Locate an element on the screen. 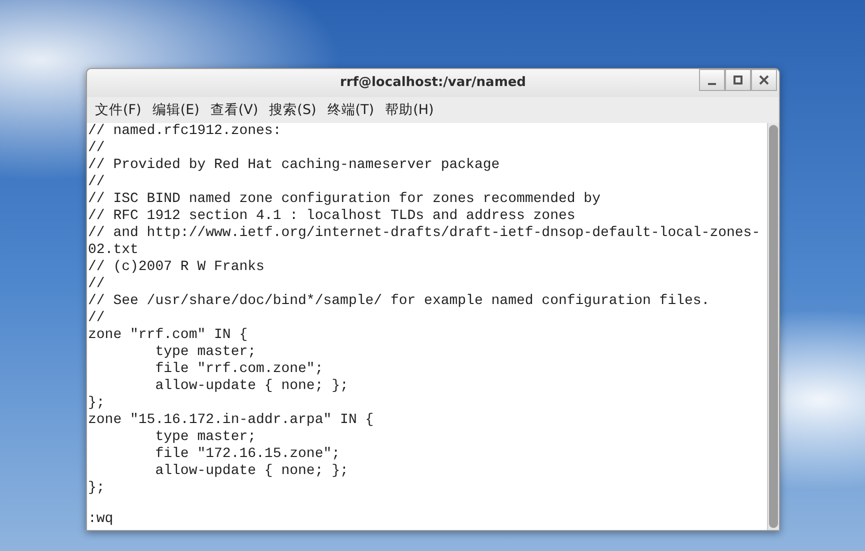 The image size is (865, 551). close-button is located at coordinates (764, 80).